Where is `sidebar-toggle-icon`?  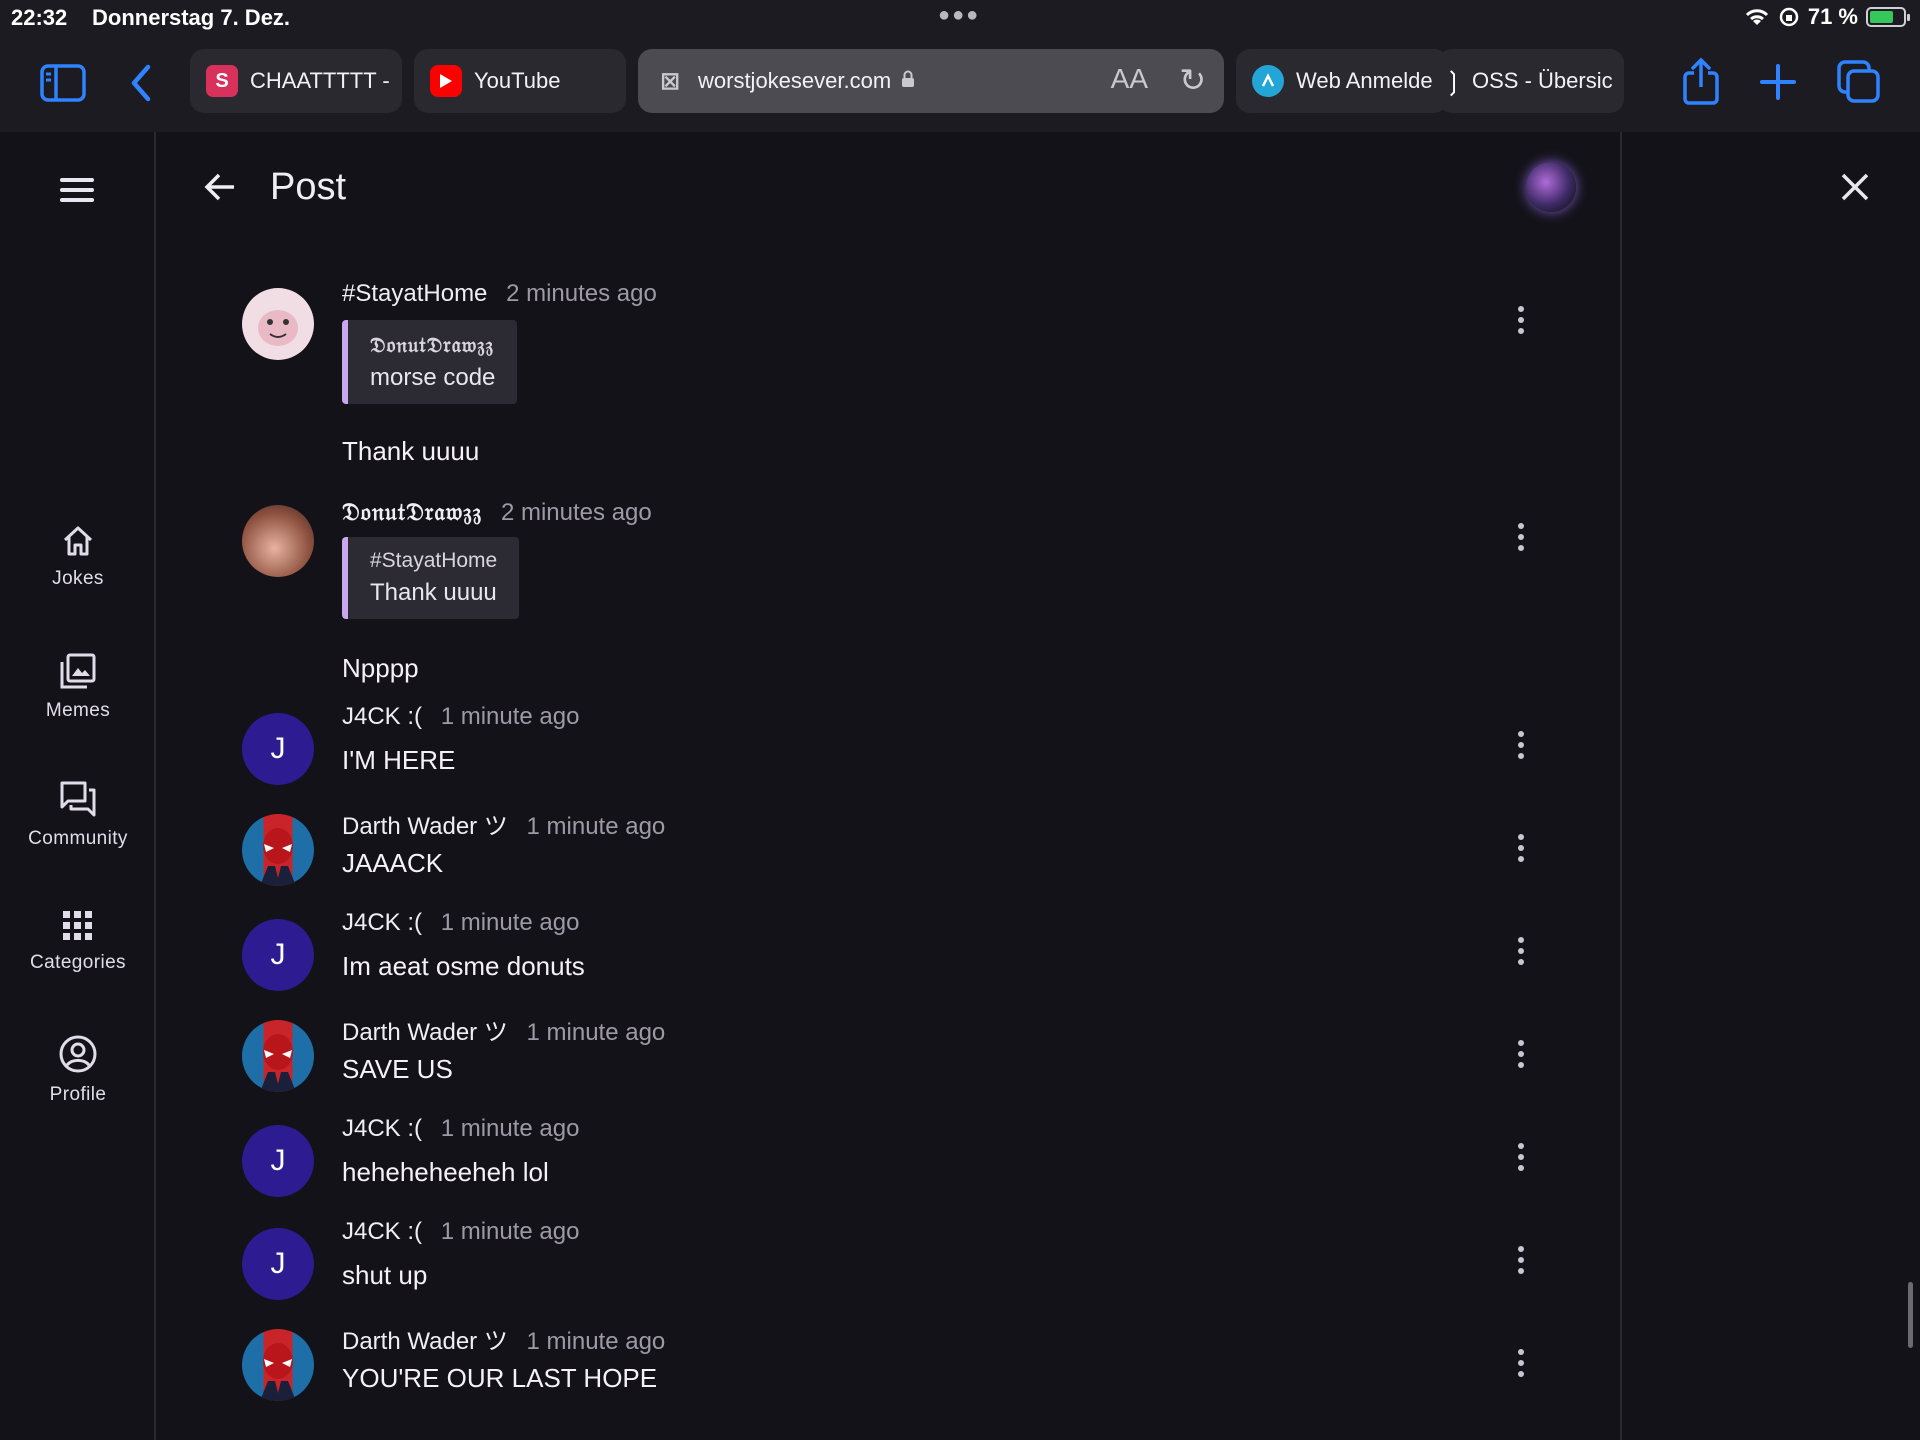
sidebar-toggle-icon is located at coordinates (63, 83).